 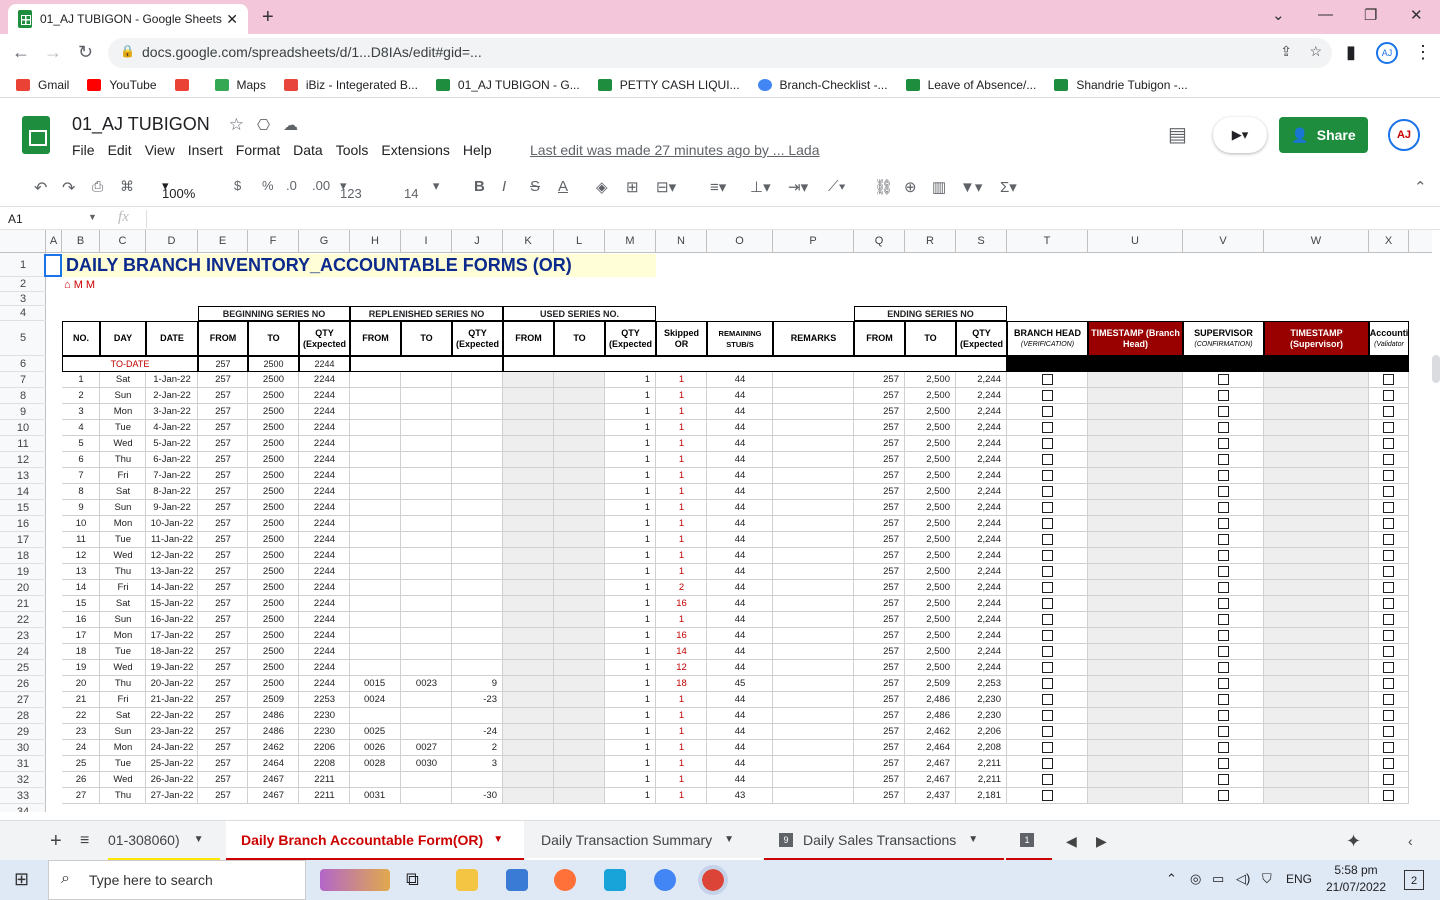 What do you see at coordinates (930, 313) in the screenshot?
I see `group-ending-series: ENDING SERIES NO` at bounding box center [930, 313].